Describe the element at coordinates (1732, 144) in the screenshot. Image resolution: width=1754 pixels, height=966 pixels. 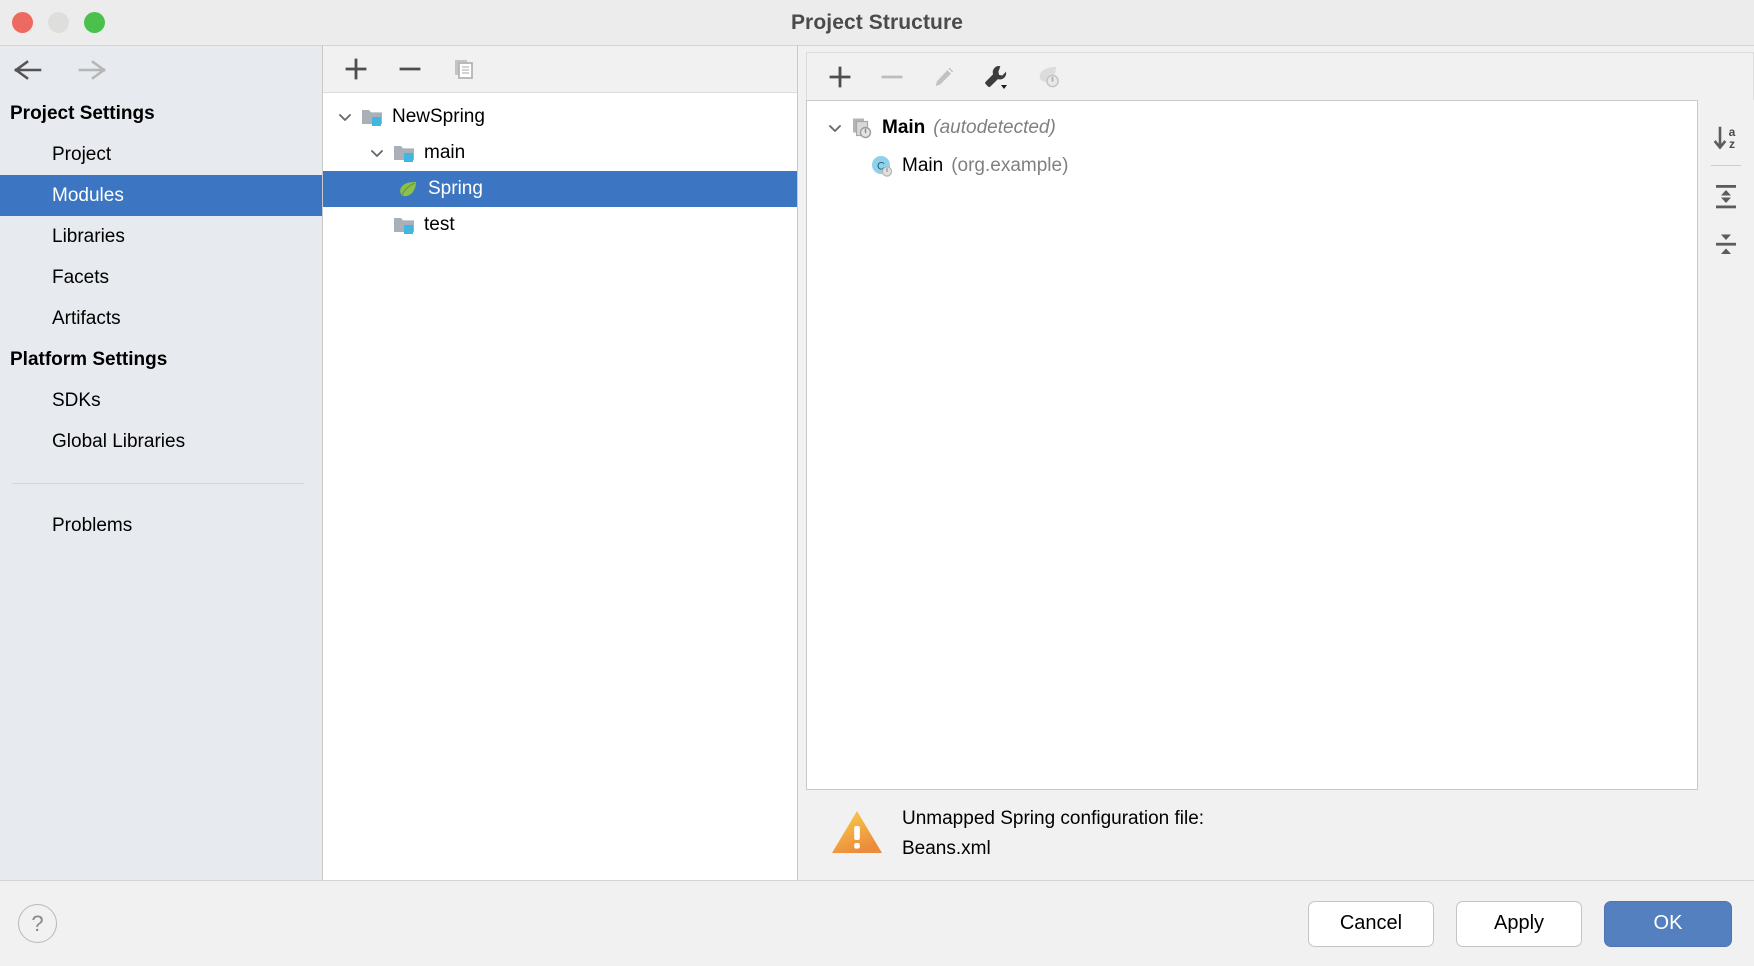
I see `svg-text: z` at that location.